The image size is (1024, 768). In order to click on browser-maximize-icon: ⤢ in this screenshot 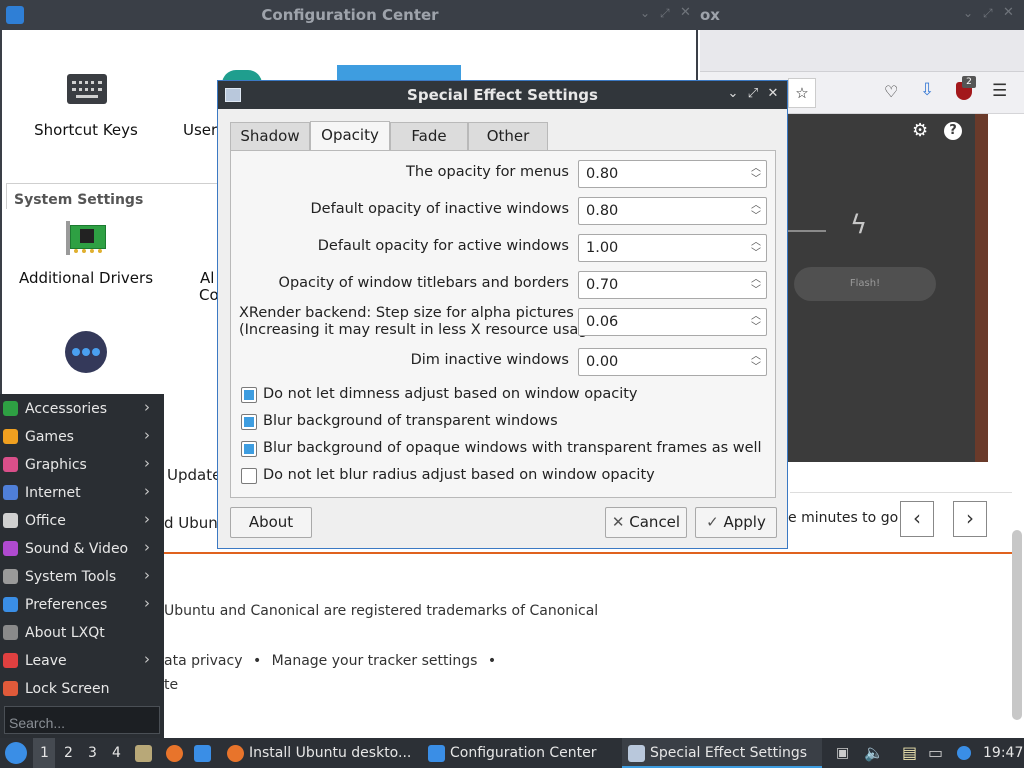, I will do `click(988, 13)`.